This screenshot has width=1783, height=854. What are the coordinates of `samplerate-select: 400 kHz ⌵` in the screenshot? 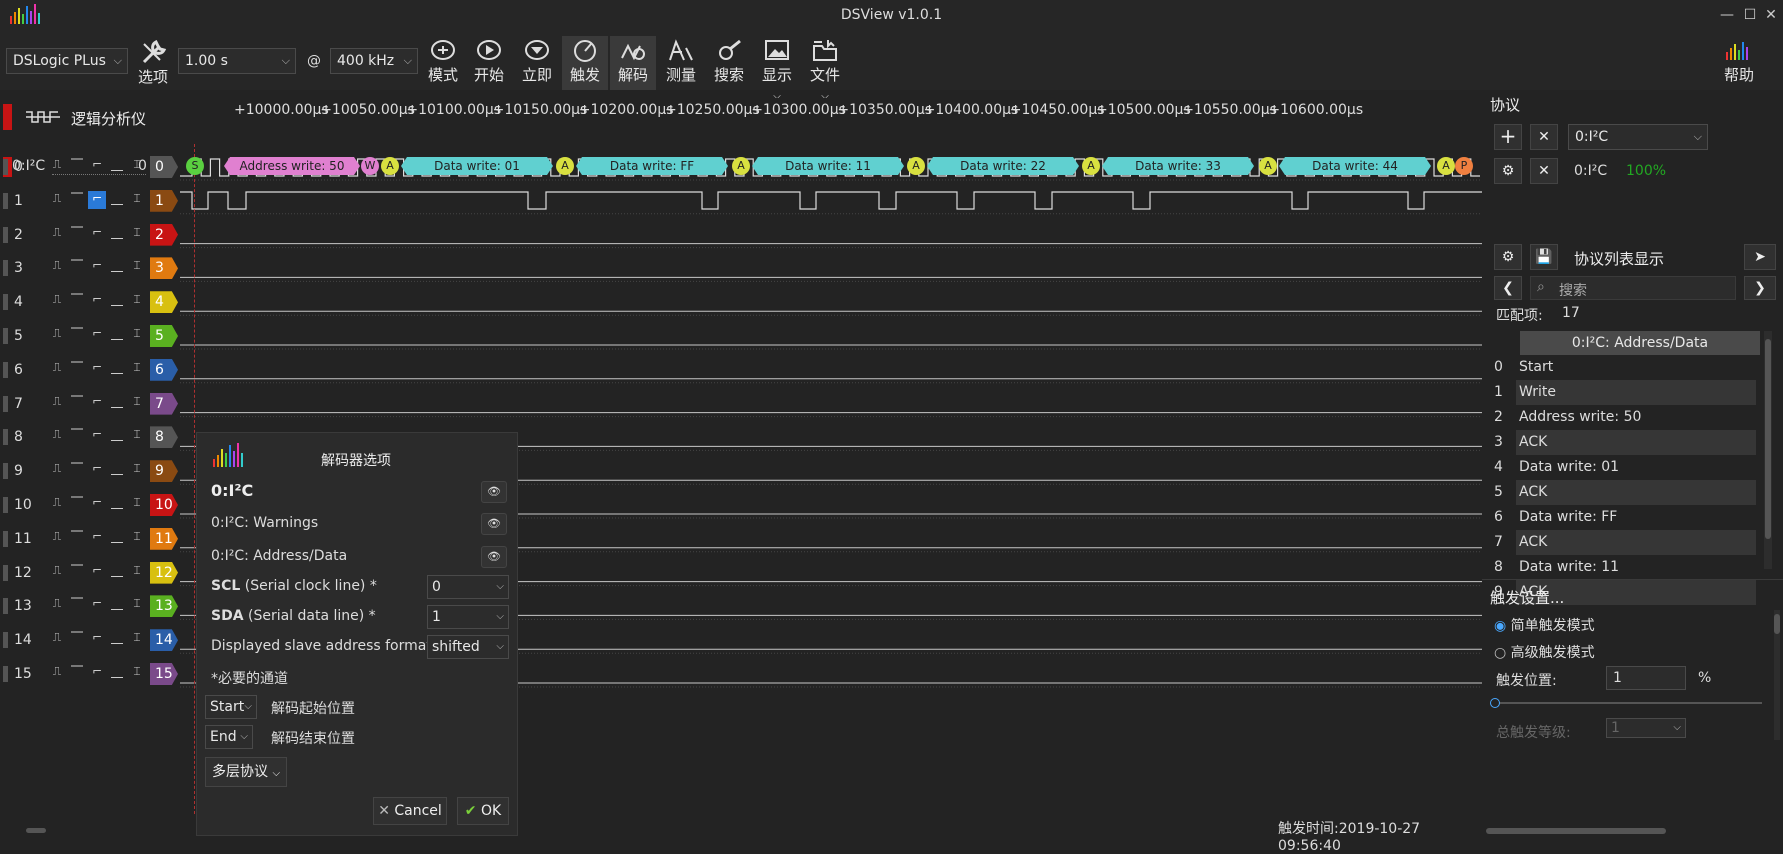 It's located at (374, 61).